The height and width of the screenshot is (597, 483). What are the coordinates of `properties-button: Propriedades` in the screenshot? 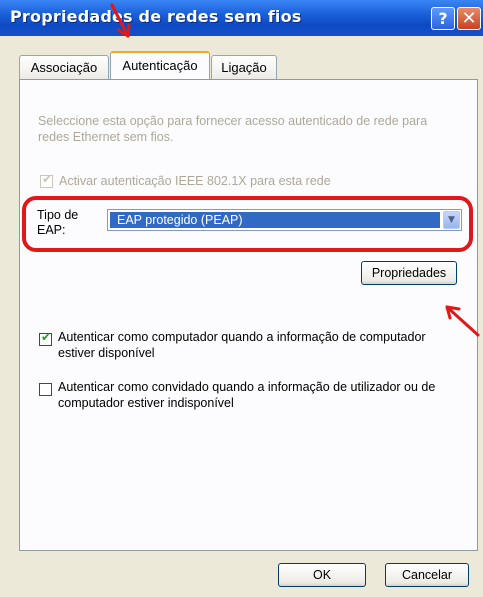 It's located at (409, 273).